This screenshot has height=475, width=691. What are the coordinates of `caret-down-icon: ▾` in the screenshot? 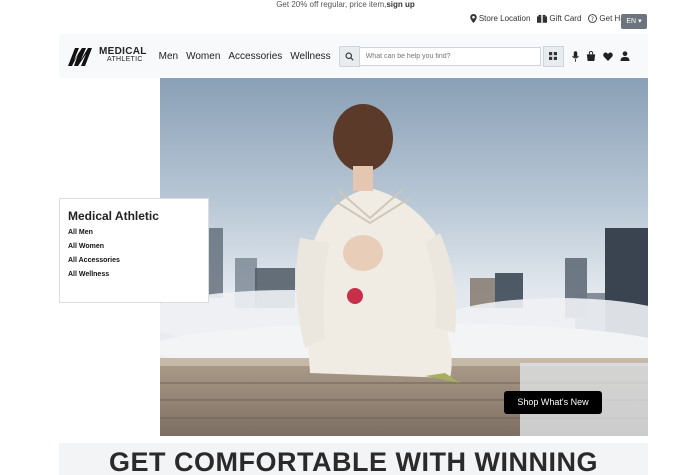 It's located at (640, 21).